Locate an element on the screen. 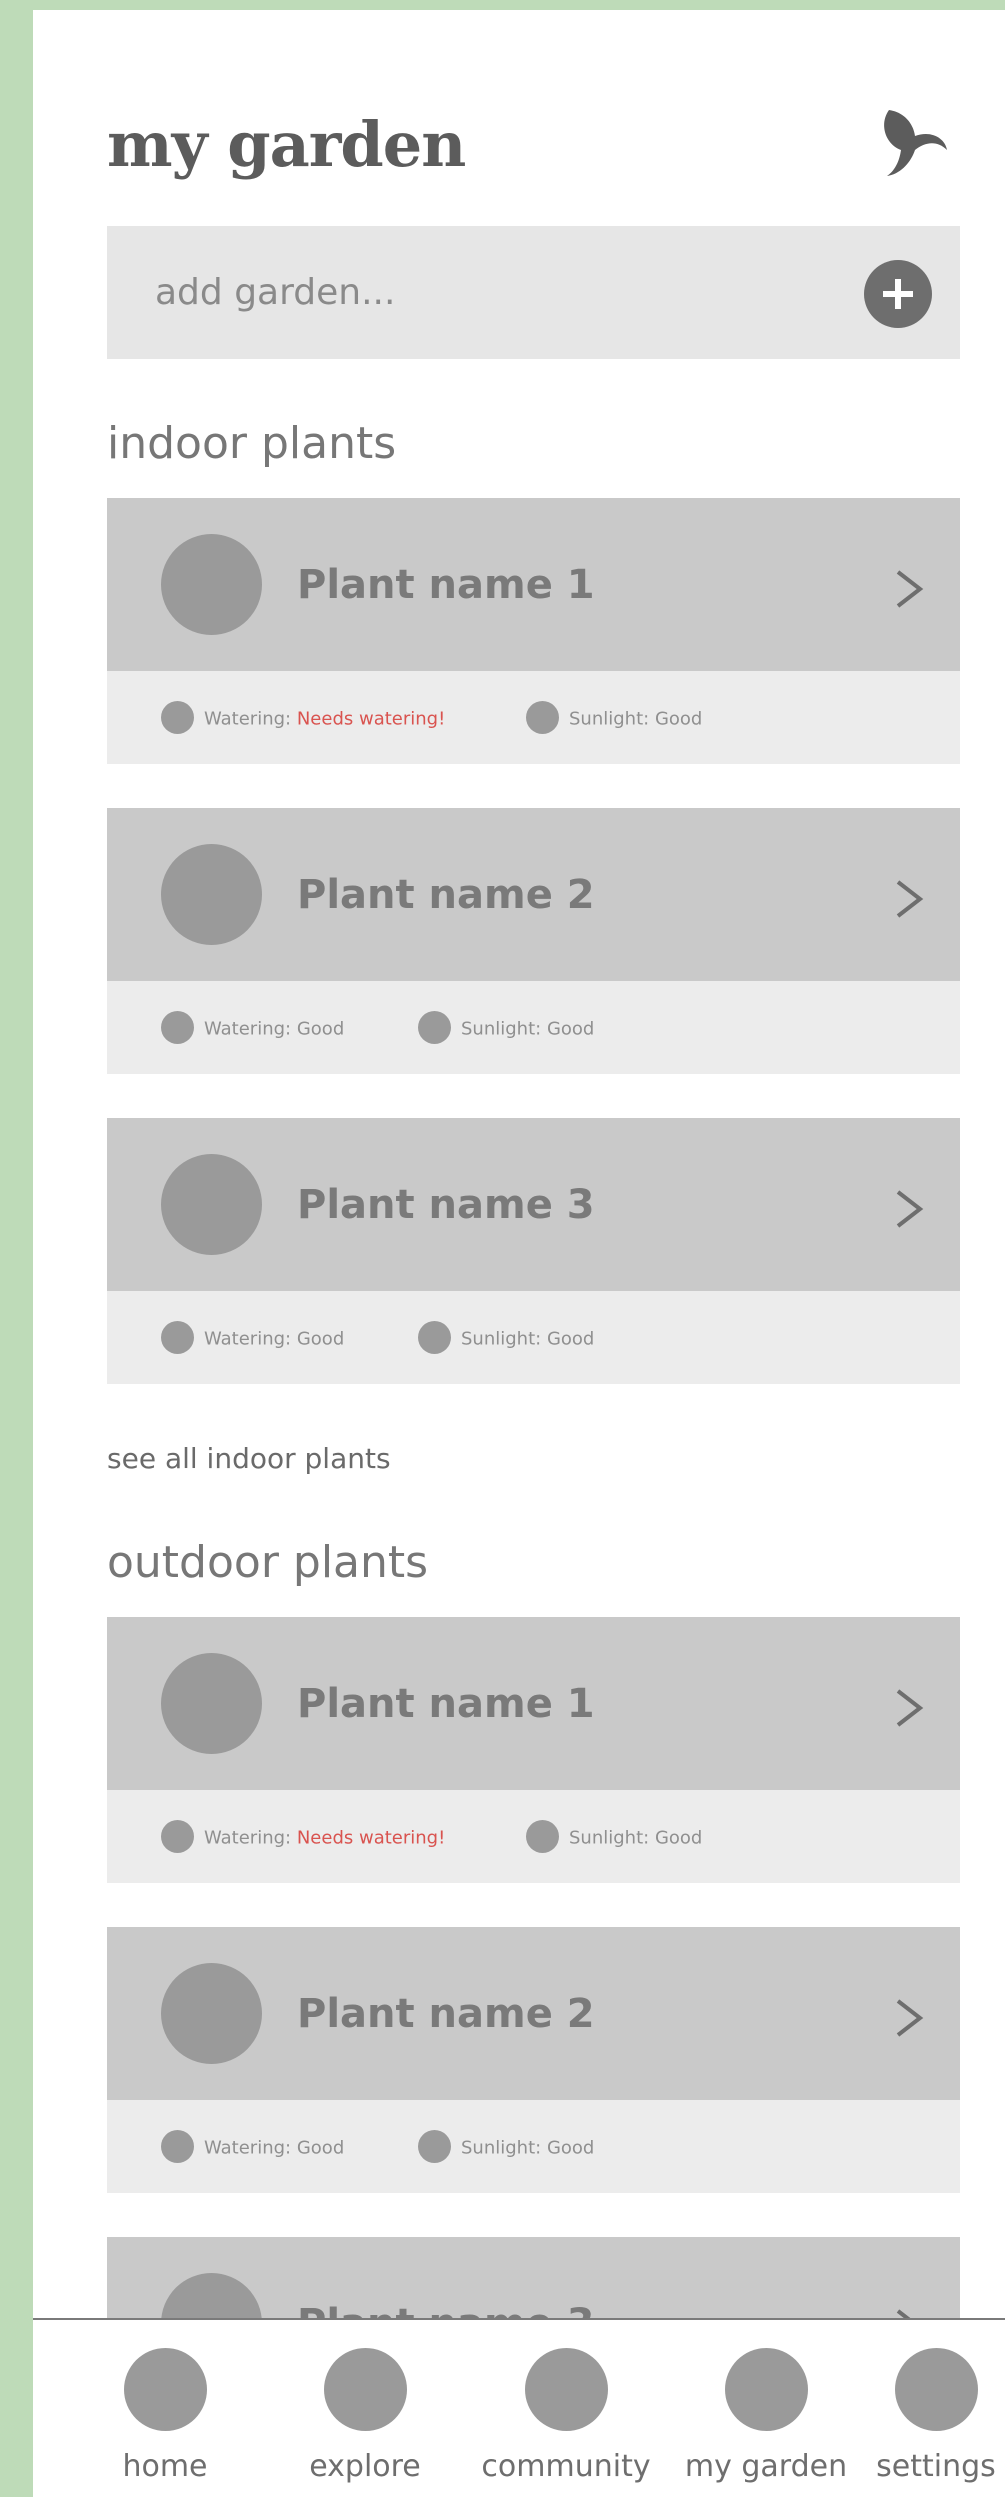  nav-item-home: home is located at coordinates (165, 2408).